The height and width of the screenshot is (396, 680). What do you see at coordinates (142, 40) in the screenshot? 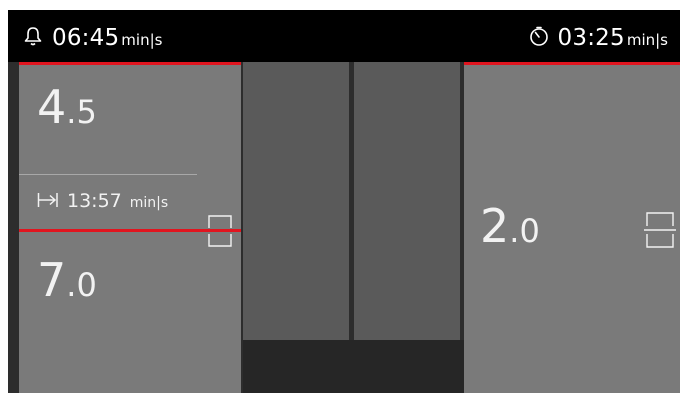
I see `total-time-unit: min|s` at bounding box center [142, 40].